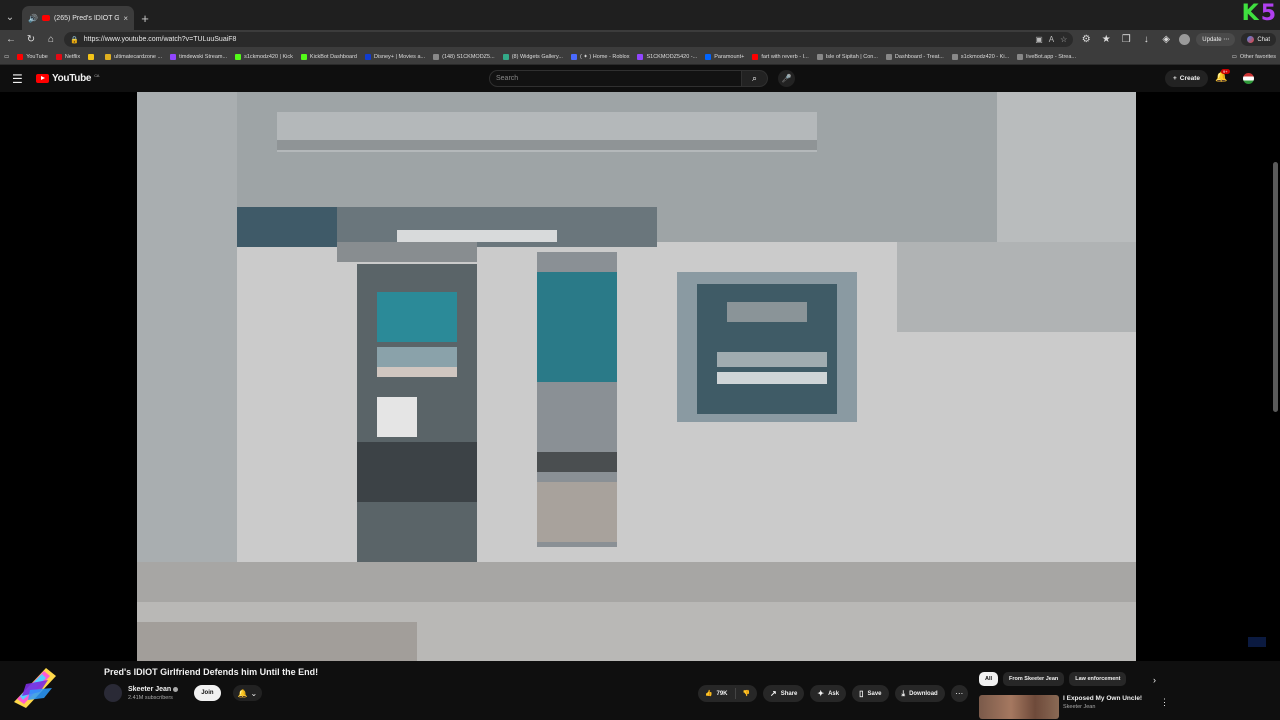 The image size is (1280, 720). I want to click on profile-avatar, so click(1185, 39).